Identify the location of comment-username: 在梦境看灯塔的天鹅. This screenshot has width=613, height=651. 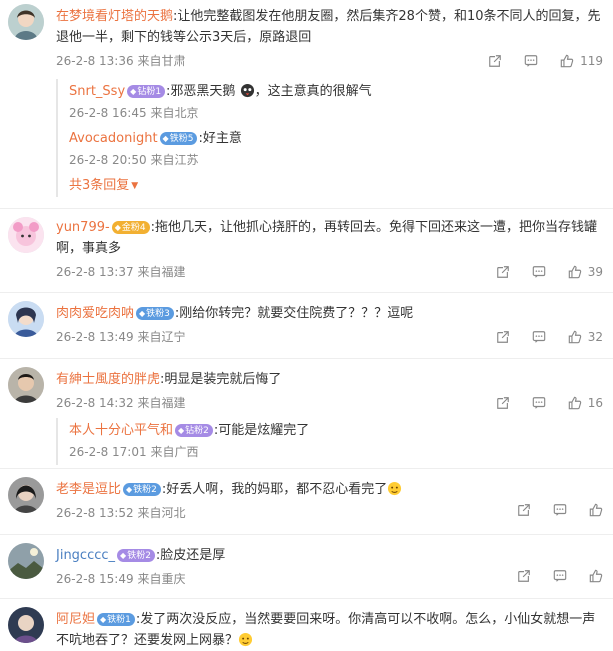
(114, 16).